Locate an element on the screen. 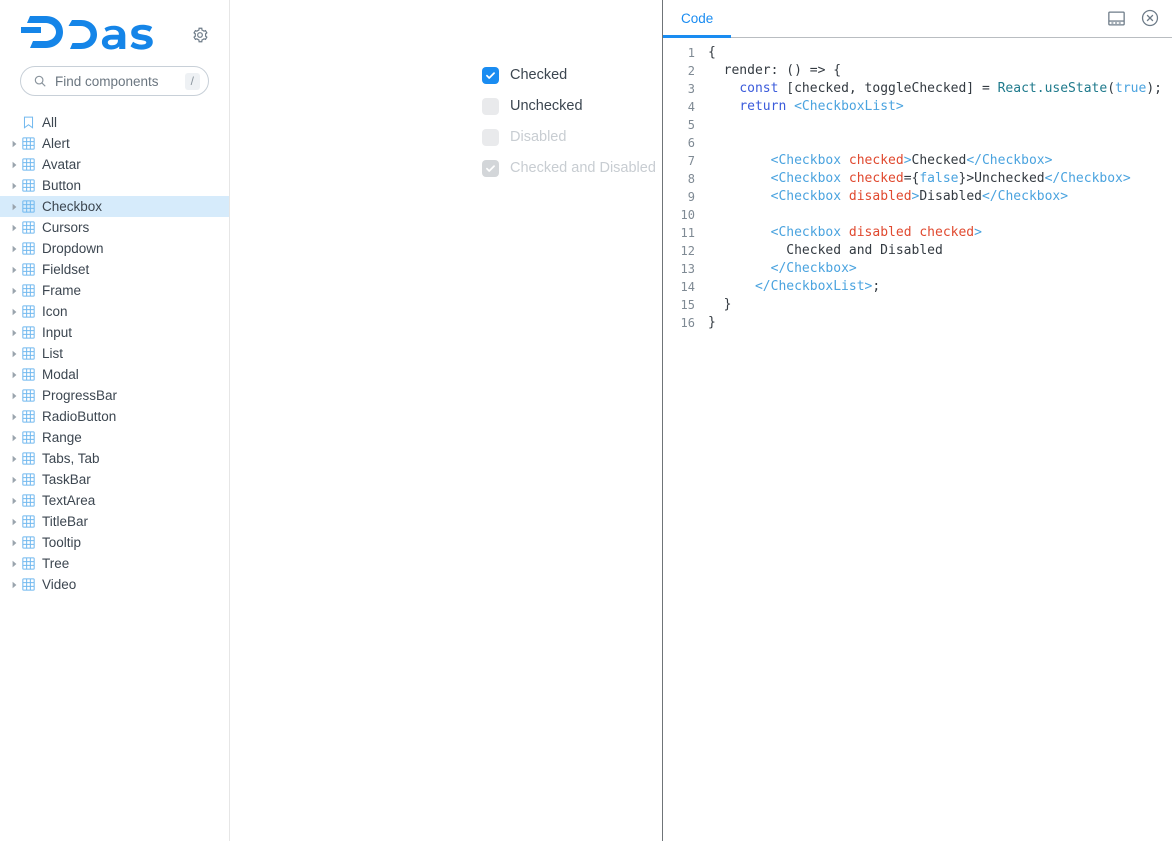  checkbox-row: Checked is located at coordinates (572, 75).